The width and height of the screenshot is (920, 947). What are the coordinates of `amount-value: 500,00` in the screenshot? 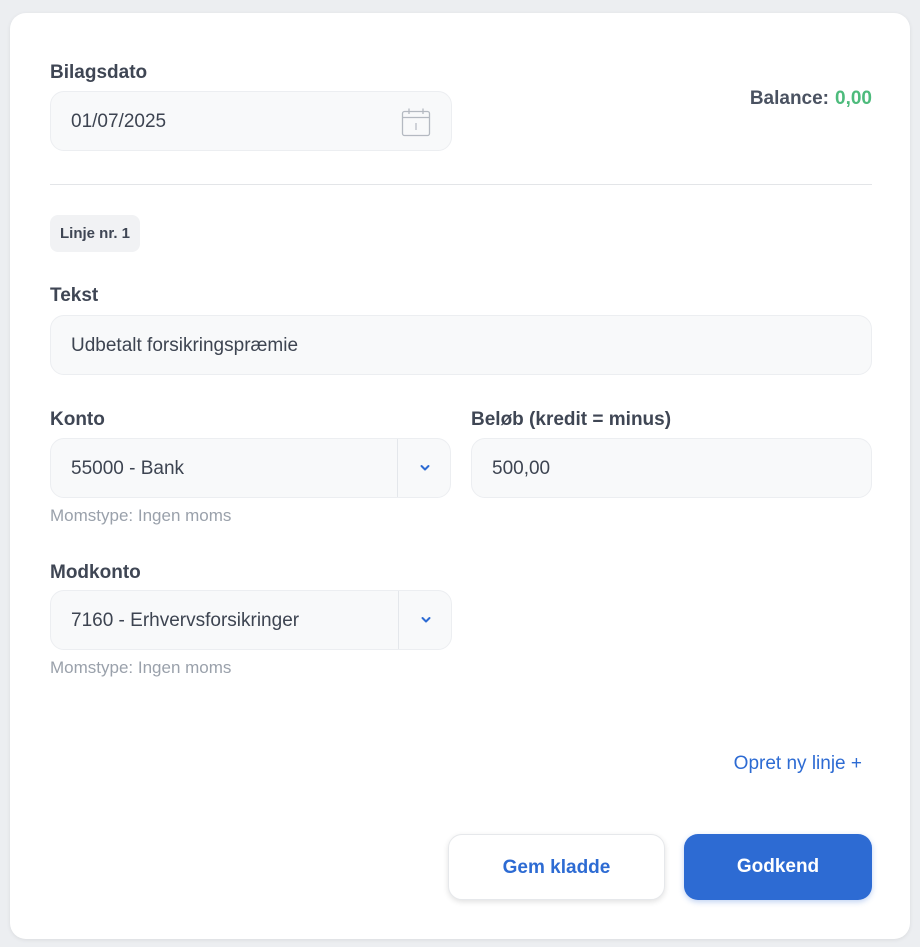 It's located at (521, 468).